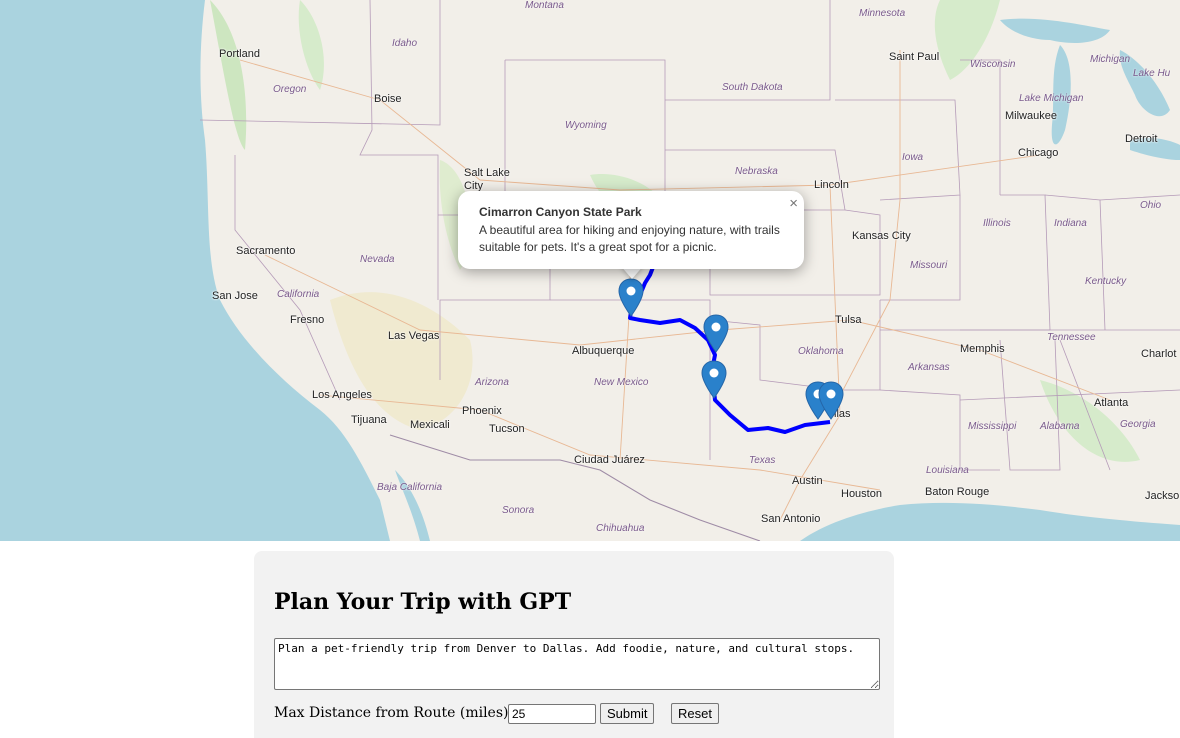 The image size is (1180, 738). Describe the element at coordinates (620, 528) in the screenshot. I see `map-label-chihuahua: Chihuahua` at that location.